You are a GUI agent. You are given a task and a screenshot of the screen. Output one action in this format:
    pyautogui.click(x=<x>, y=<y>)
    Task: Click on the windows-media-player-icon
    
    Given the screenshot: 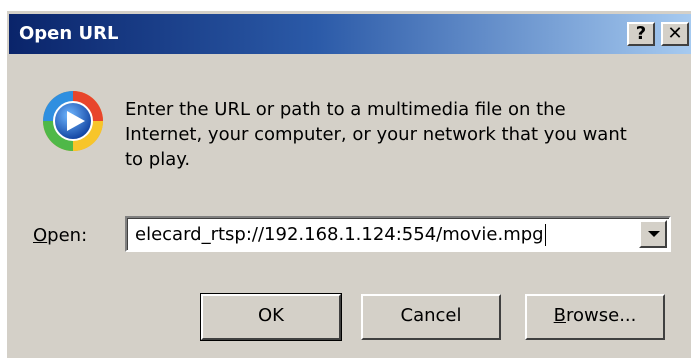 What is the action you would take?
    pyautogui.click(x=73, y=121)
    